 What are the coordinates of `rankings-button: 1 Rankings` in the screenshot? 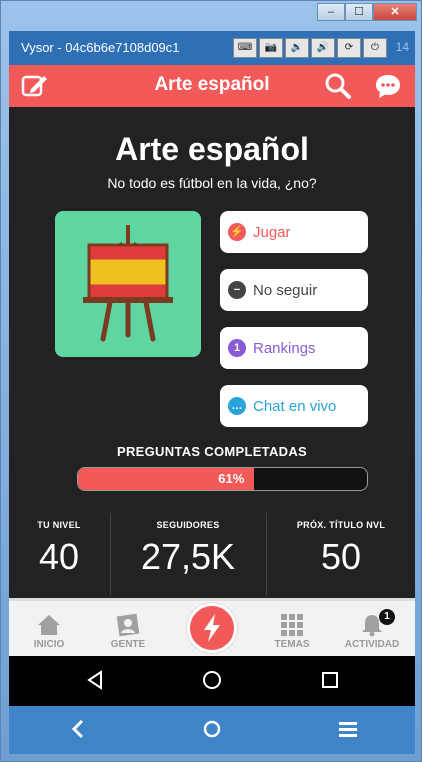 It's located at (294, 348).